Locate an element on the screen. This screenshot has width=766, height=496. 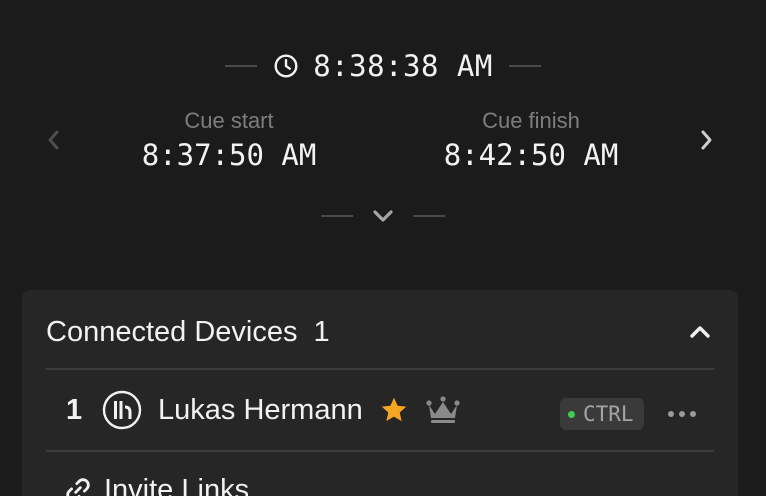
expand-row is located at coordinates (383, 216).